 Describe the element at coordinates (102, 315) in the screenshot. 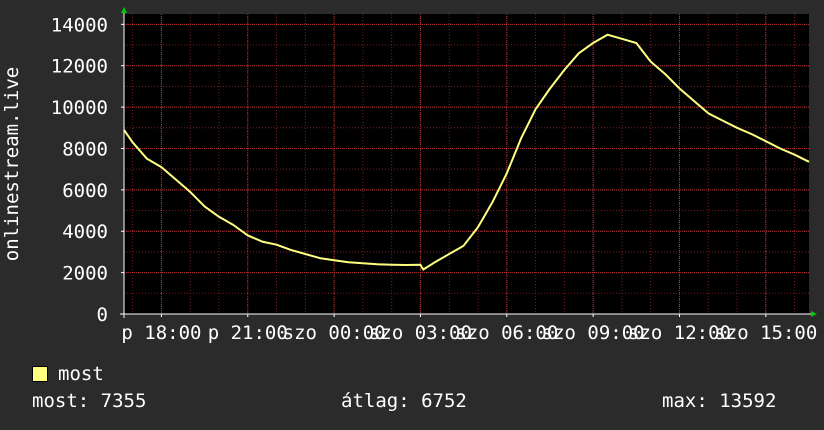

I see `y-tick-label: 0` at that location.